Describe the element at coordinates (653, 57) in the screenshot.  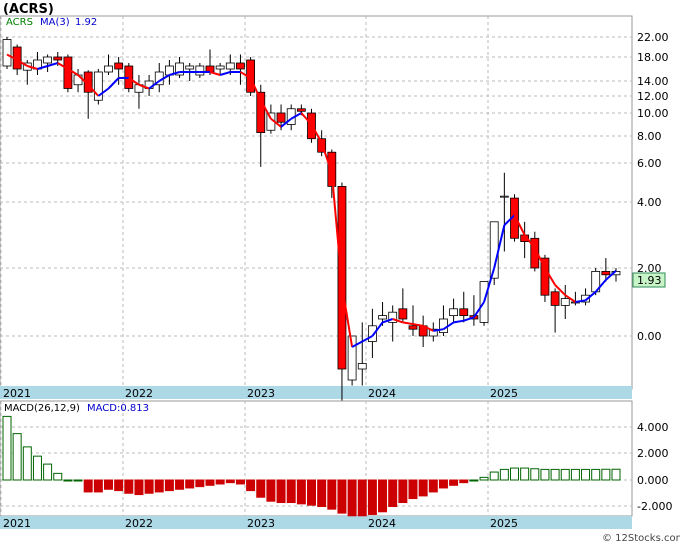
I see `price-y-tick-label: 18.00` at that location.